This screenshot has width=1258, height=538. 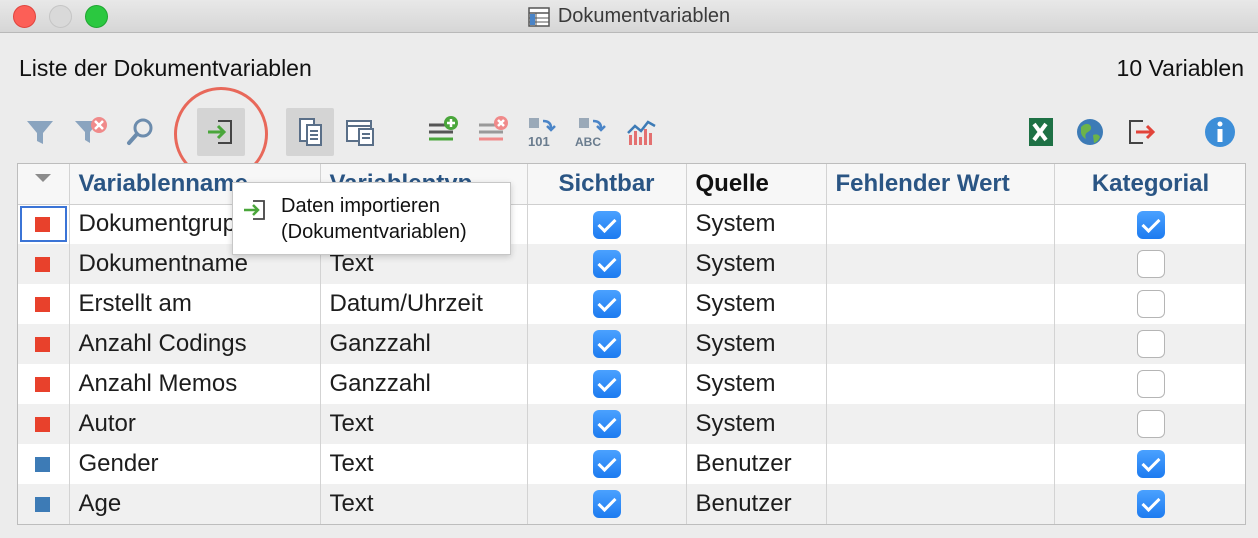 I want to click on categorical-cell, so click(x=1149, y=264).